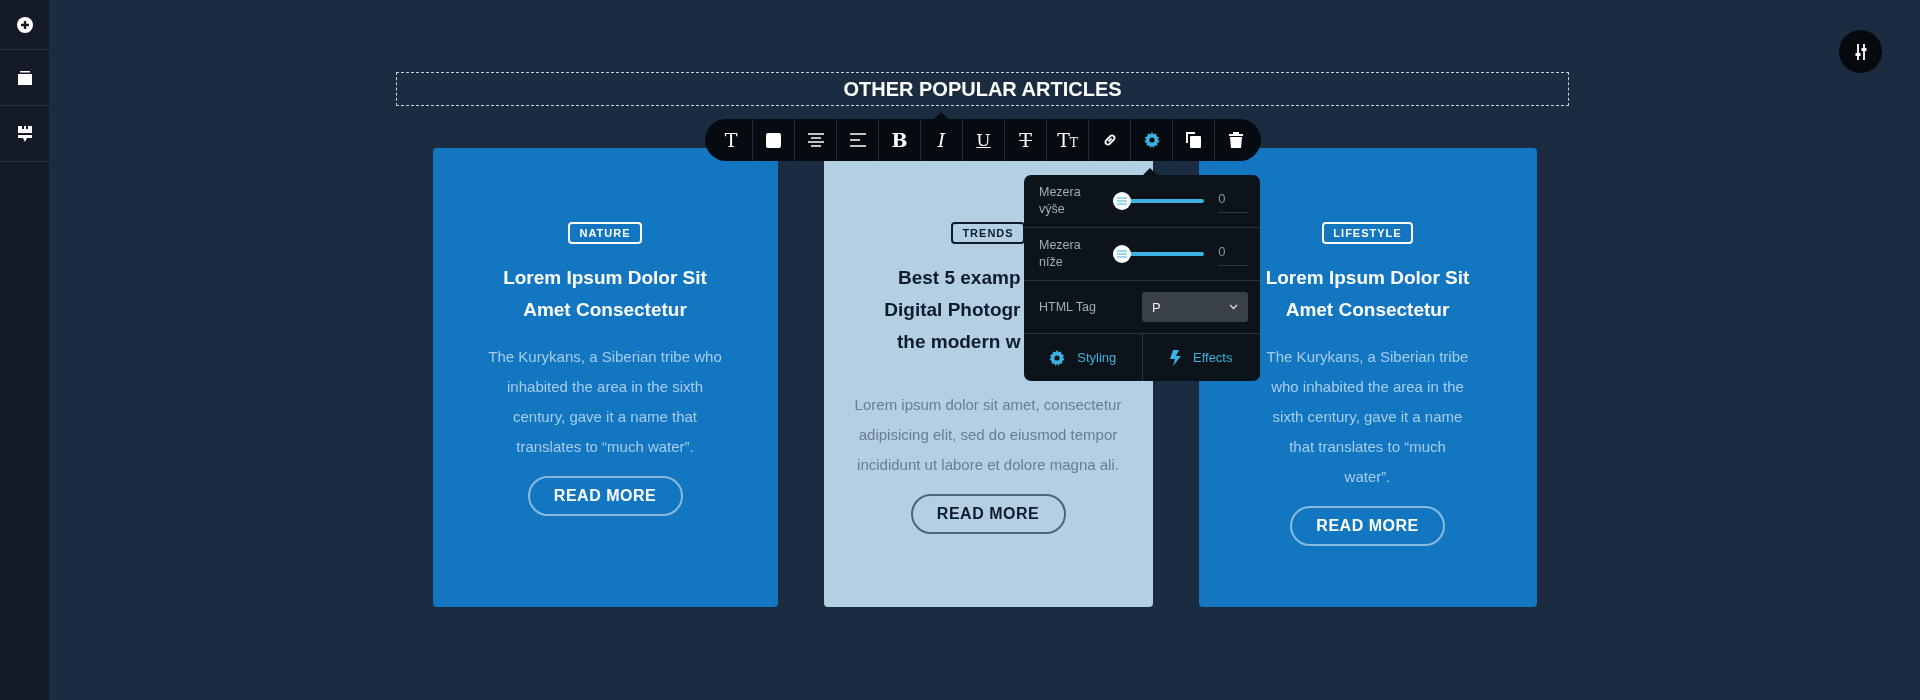 Image resolution: width=1920 pixels, height=700 pixels. Describe the element at coordinates (24, 24) in the screenshot. I see `add-icon` at that location.